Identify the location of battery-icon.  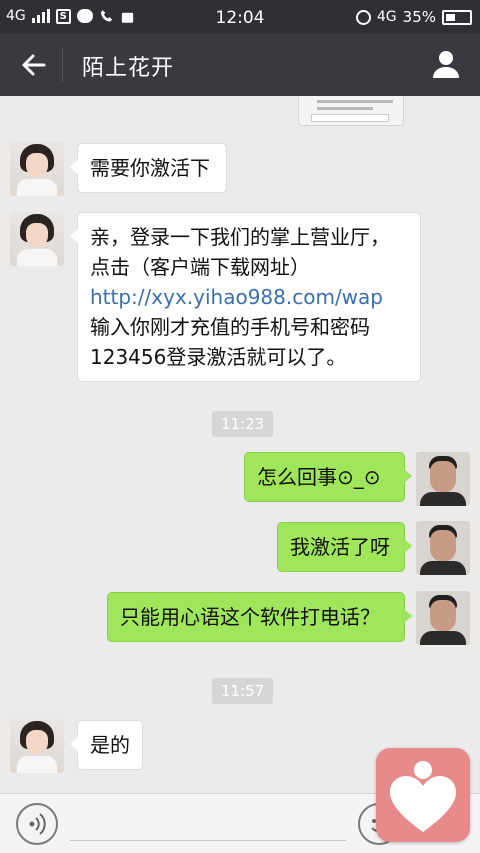
(457, 17).